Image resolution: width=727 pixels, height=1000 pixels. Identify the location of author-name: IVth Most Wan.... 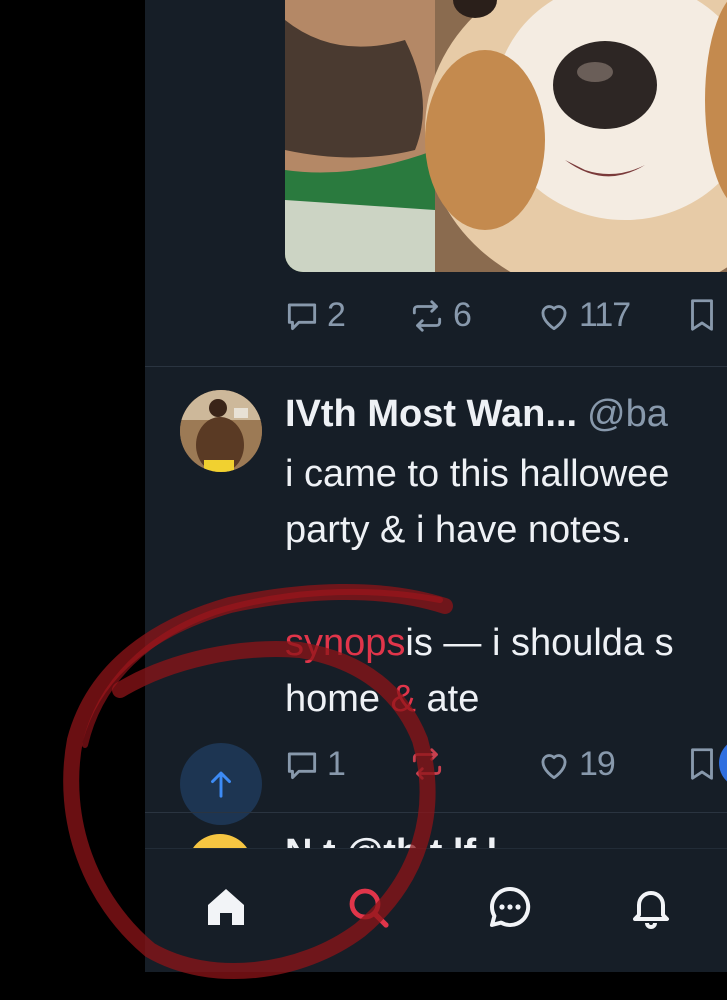
(431, 414).